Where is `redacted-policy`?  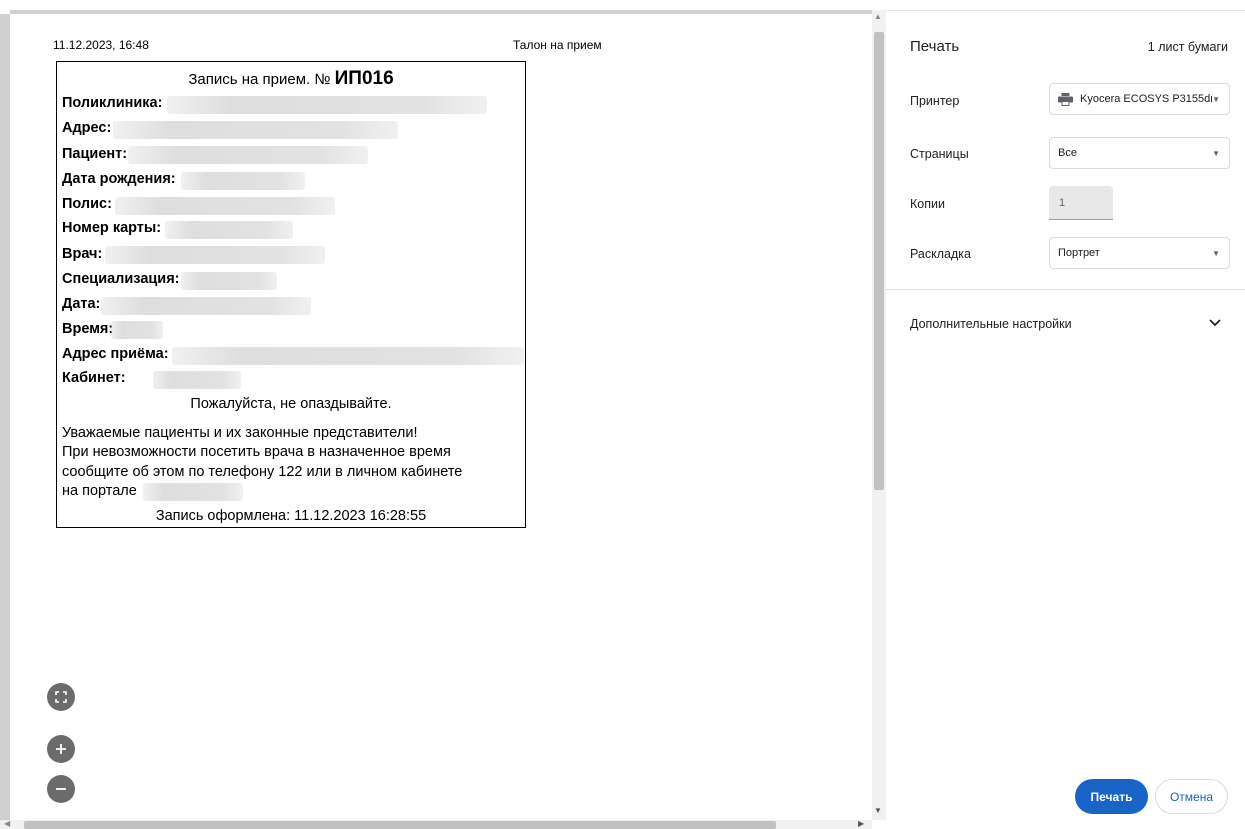
redacted-policy is located at coordinates (225, 206).